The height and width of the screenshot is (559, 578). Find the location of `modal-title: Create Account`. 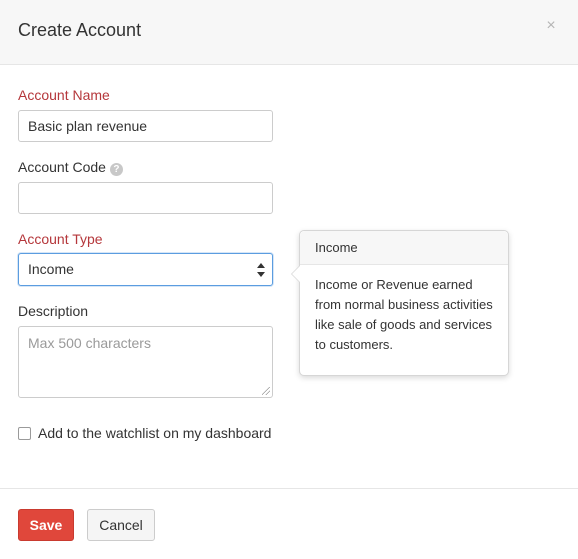

modal-title: Create Account is located at coordinates (80, 30).